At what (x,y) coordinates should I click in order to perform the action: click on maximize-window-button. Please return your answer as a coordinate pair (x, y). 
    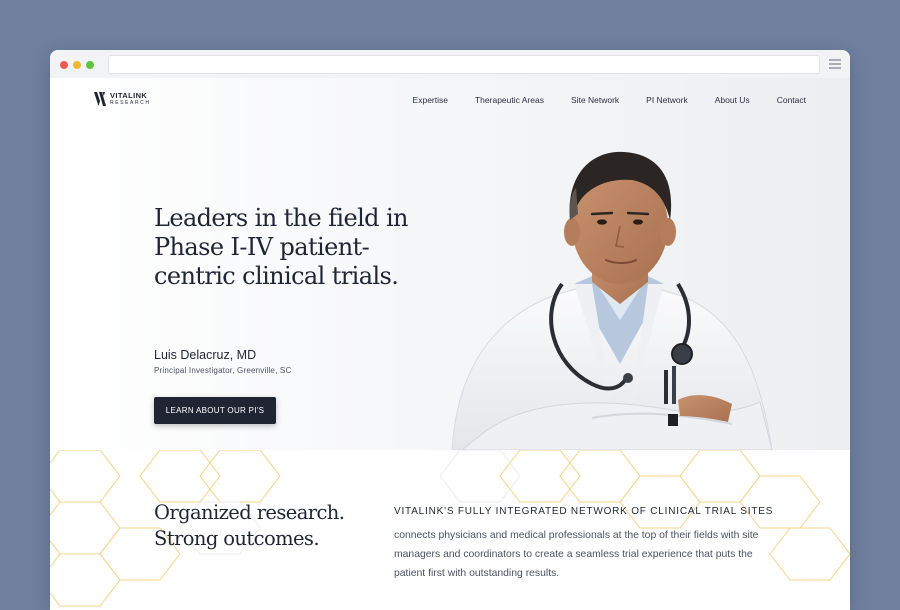
    Looking at the image, I should click on (90, 65).